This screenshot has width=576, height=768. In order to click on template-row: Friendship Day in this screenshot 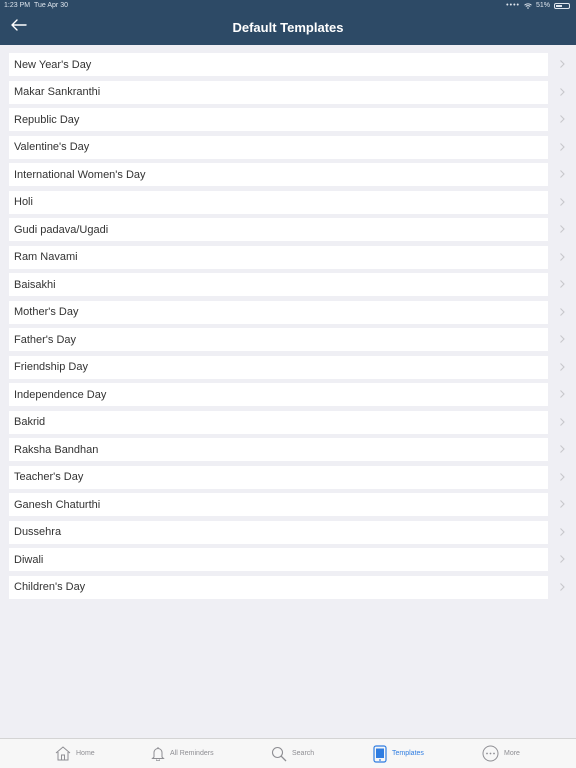, I will do `click(288, 367)`.